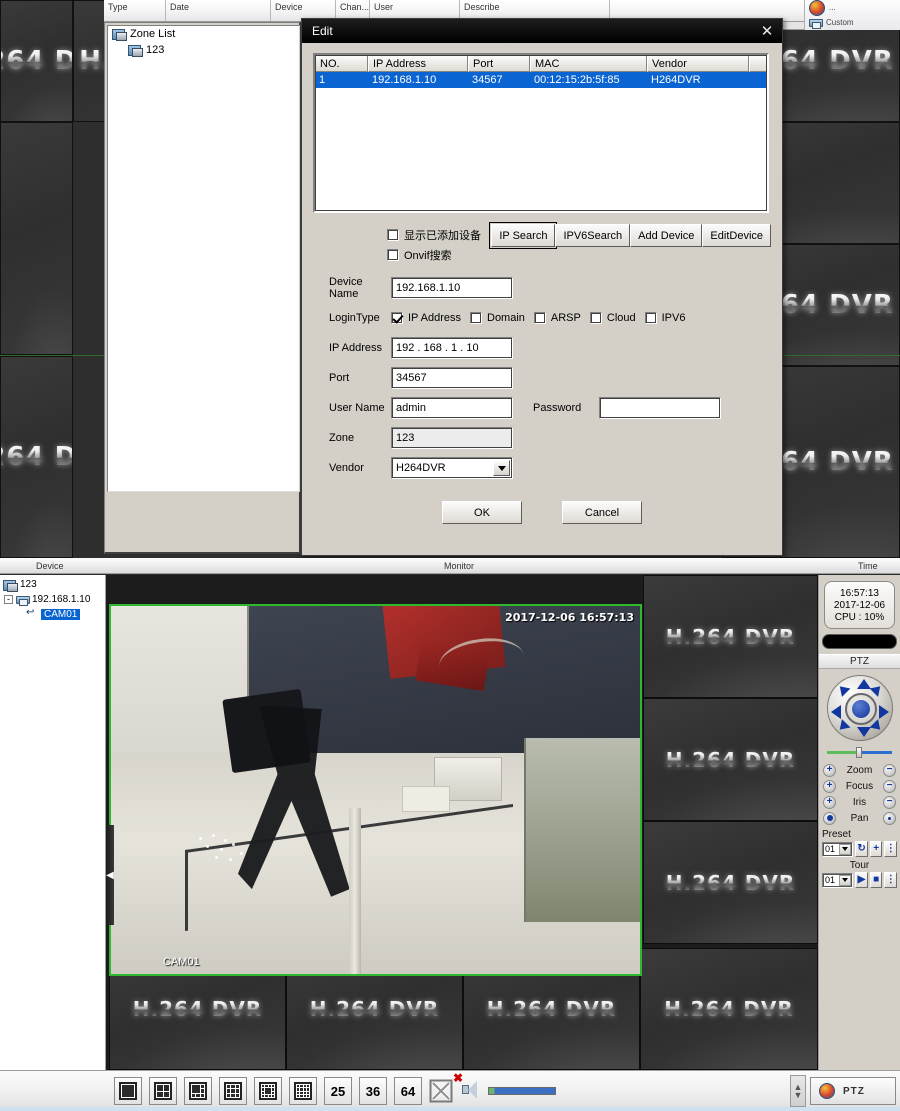 This screenshot has height=1111, width=900. Describe the element at coordinates (233, 1091) in the screenshot. I see `layout-9-button` at that location.